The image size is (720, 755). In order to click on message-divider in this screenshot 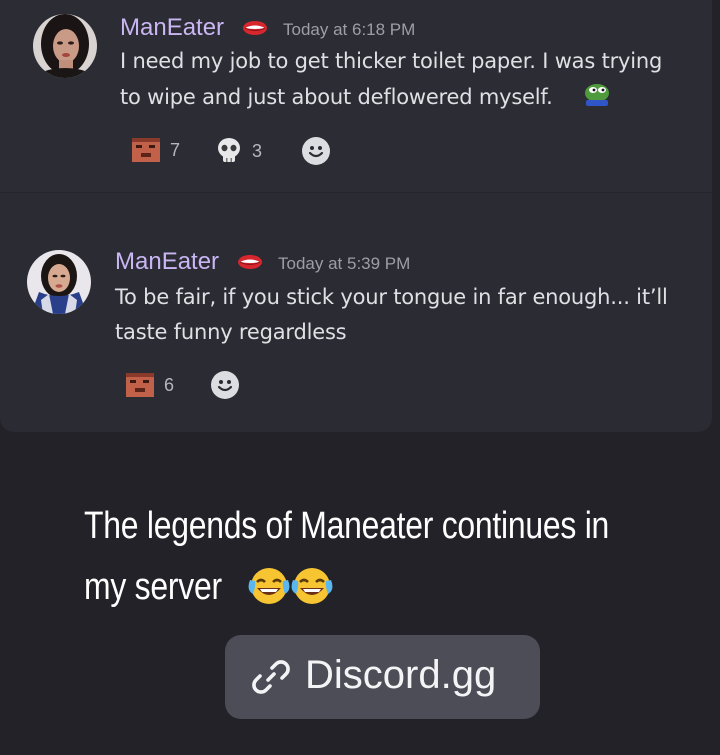, I will do `click(356, 192)`.